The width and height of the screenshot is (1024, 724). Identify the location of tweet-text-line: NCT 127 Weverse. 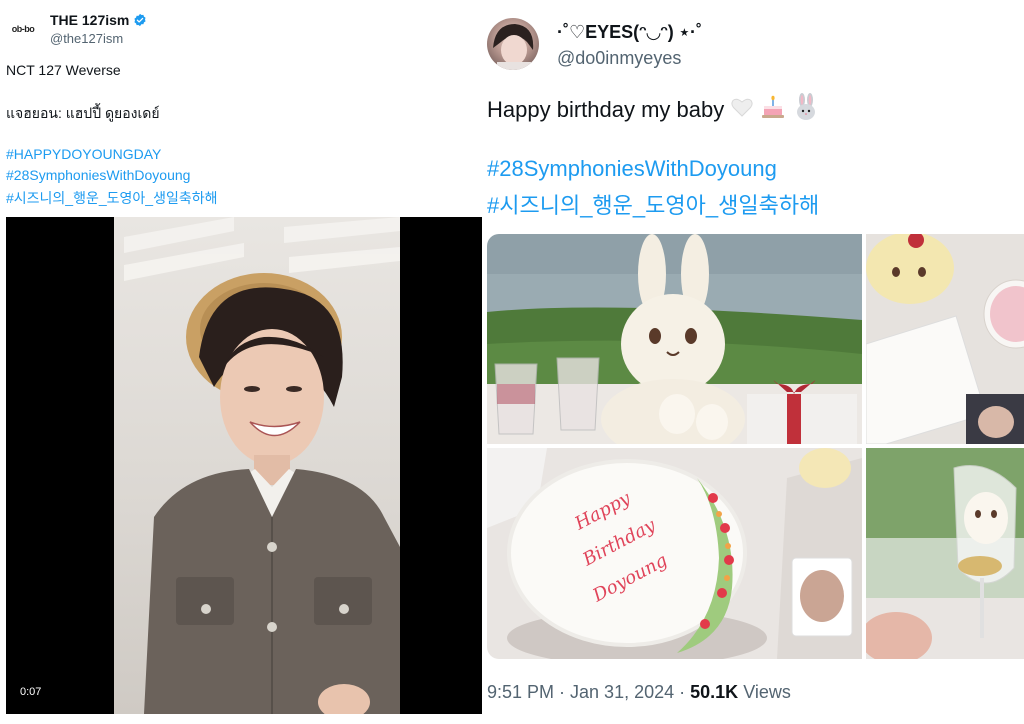
(63, 70).